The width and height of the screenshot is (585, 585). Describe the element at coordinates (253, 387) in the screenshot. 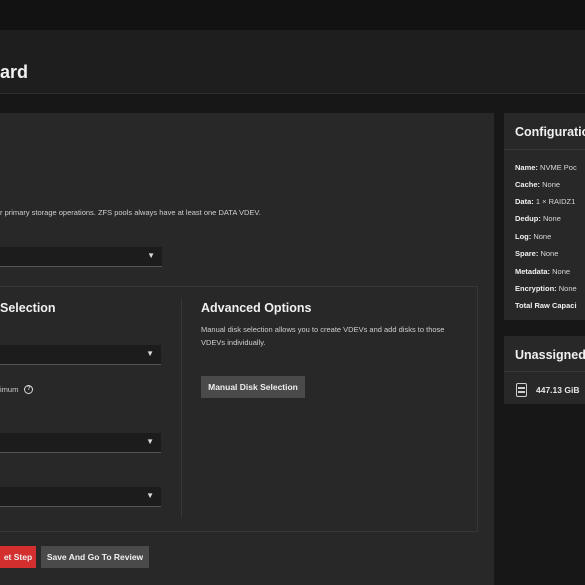

I see `manual-disk-selection-button: Manual Disk Selection` at that location.